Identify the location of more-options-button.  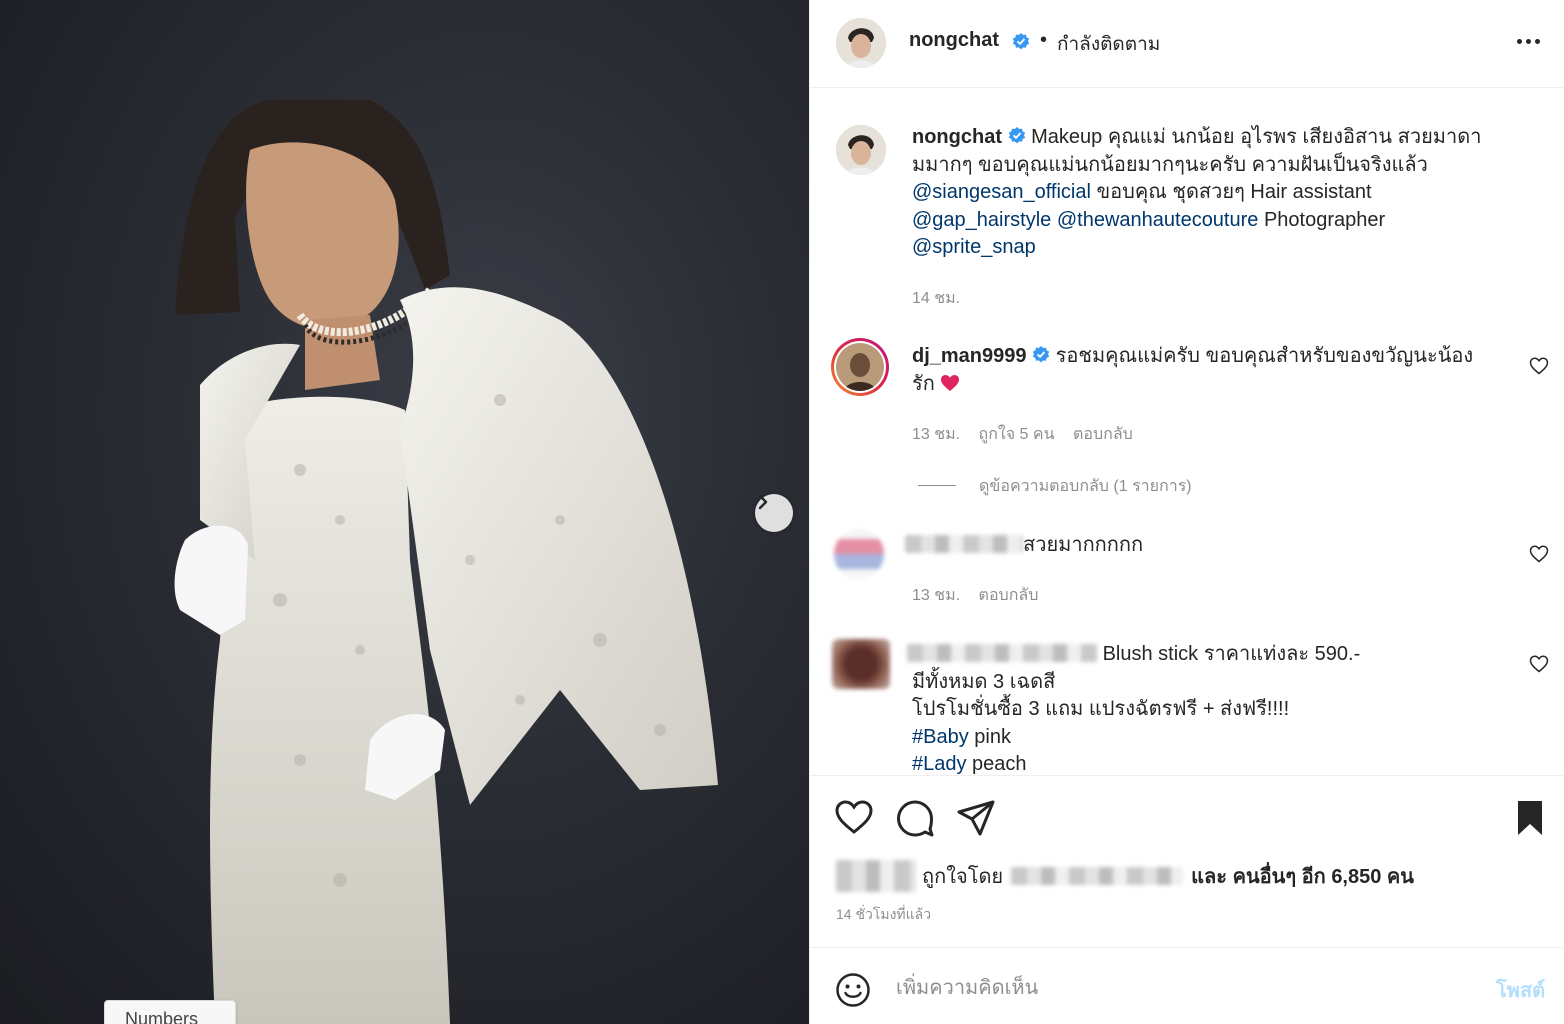
(1528, 41).